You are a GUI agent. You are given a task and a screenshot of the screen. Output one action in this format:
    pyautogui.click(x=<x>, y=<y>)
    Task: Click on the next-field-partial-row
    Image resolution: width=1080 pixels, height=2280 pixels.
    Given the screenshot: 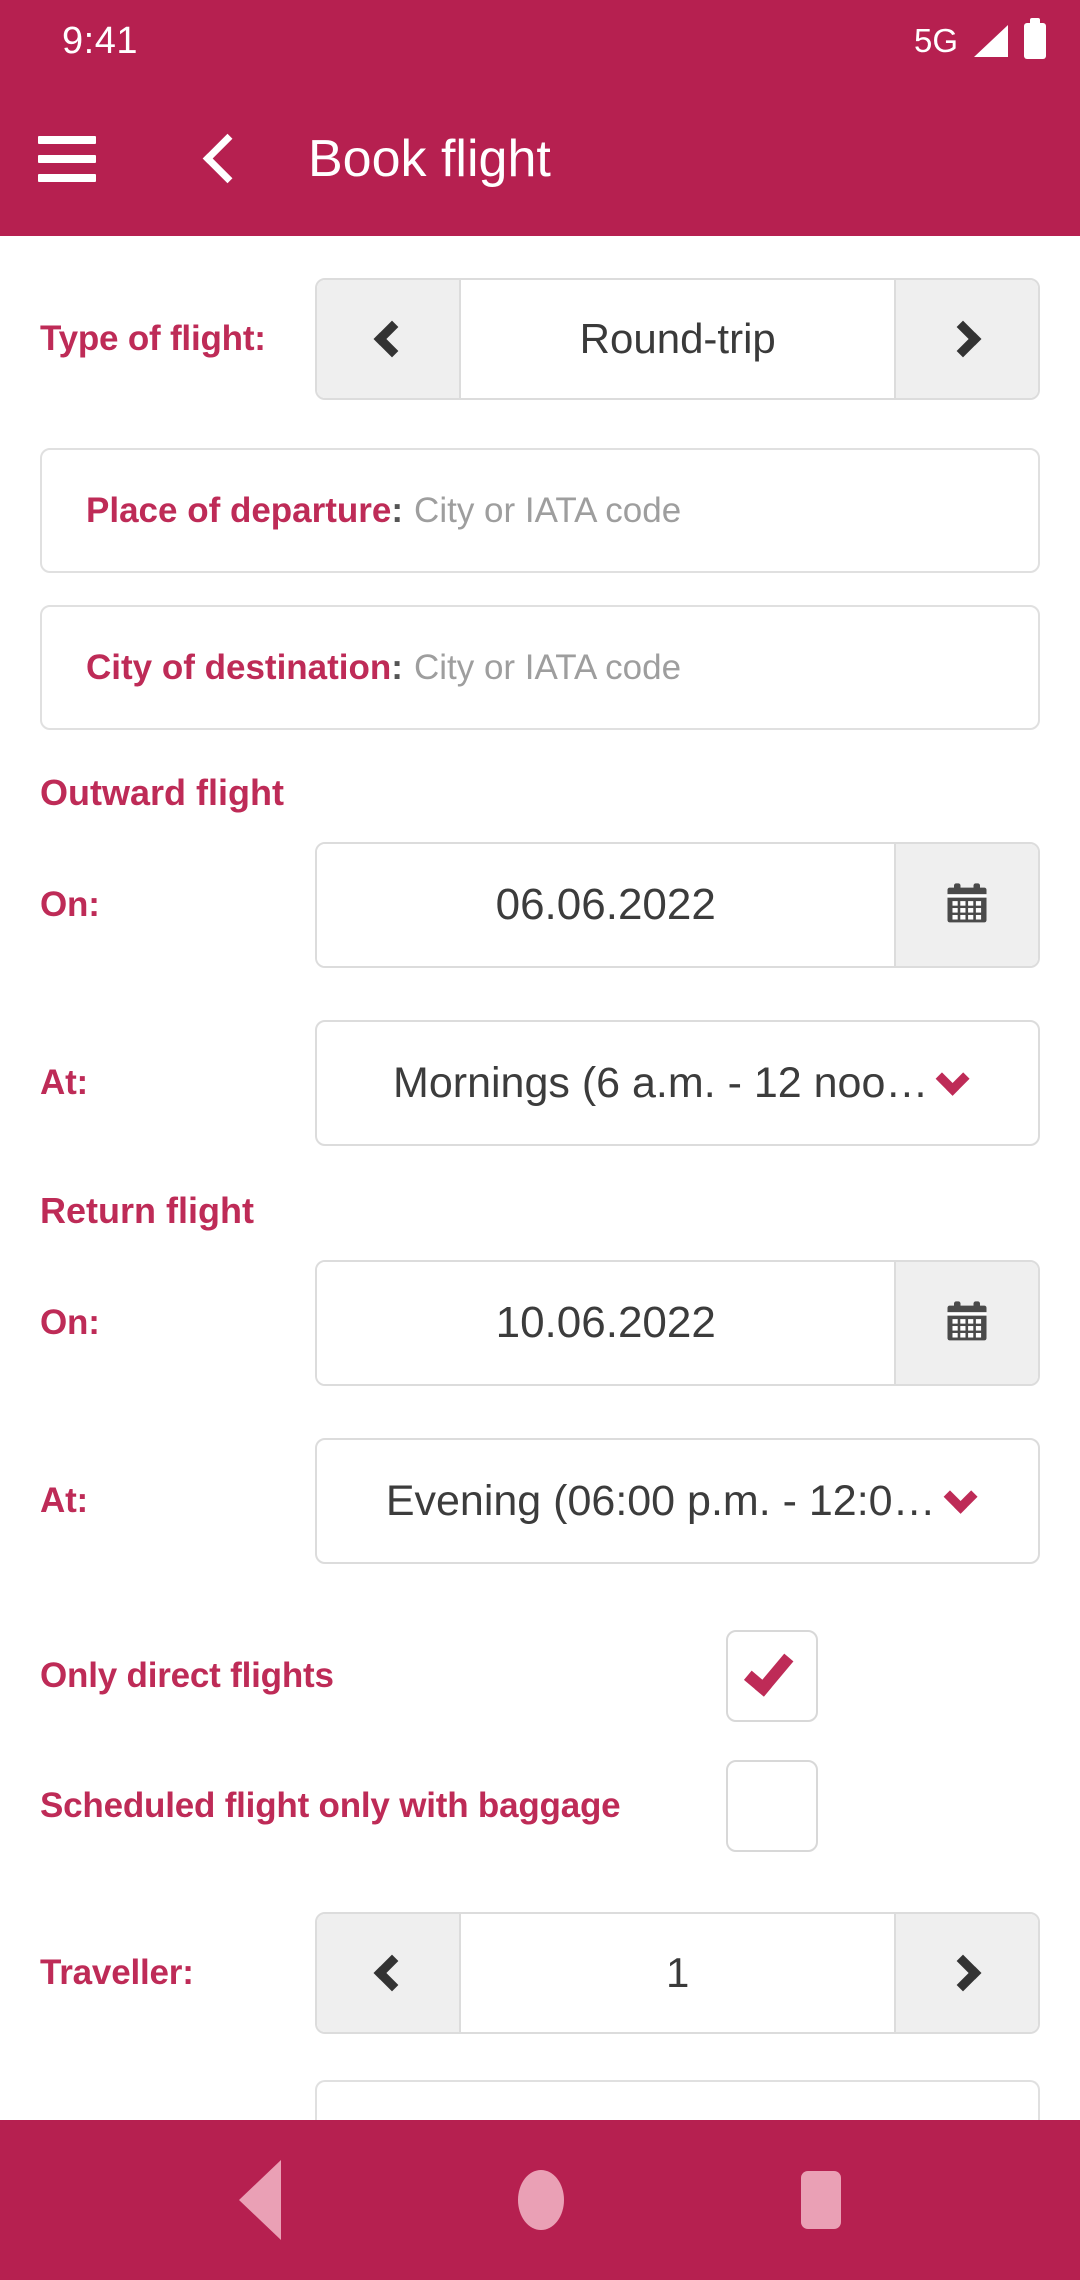 What is the action you would take?
    pyautogui.click(x=540, y=2100)
    